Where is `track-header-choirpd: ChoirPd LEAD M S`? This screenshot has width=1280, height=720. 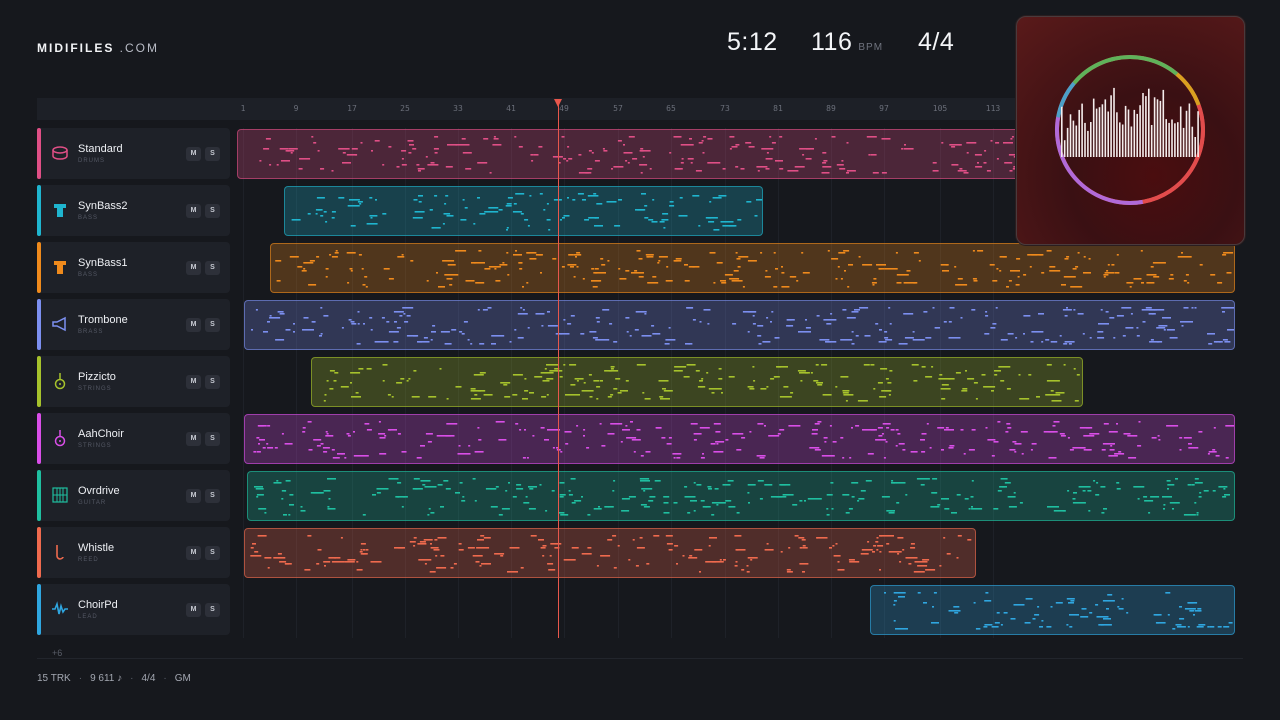
track-header-choirpd: ChoirPd LEAD M S is located at coordinates (133, 609).